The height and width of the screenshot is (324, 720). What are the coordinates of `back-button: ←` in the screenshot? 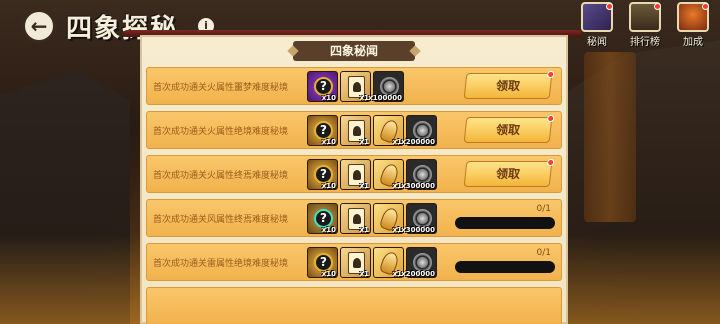 It's located at (39, 26).